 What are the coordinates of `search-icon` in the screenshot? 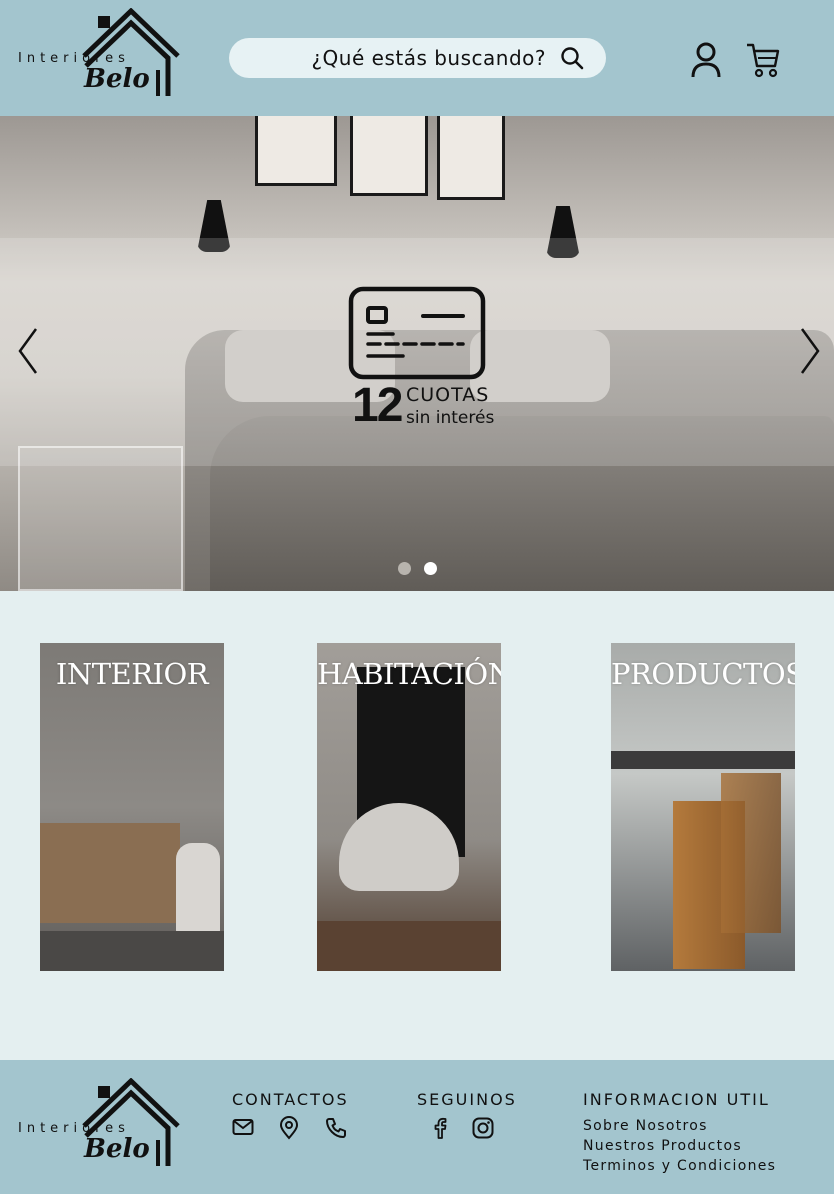 It's located at (572, 58).